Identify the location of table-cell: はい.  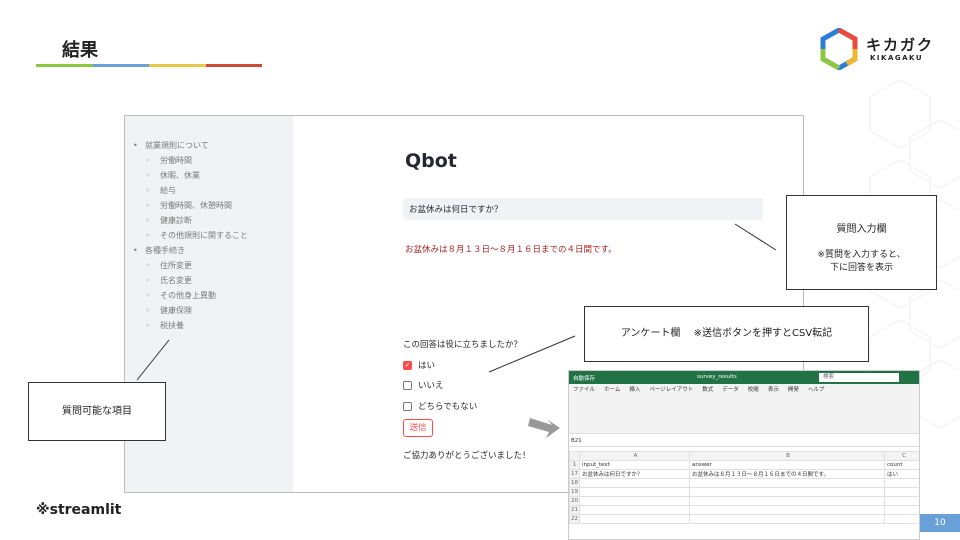
(901, 474).